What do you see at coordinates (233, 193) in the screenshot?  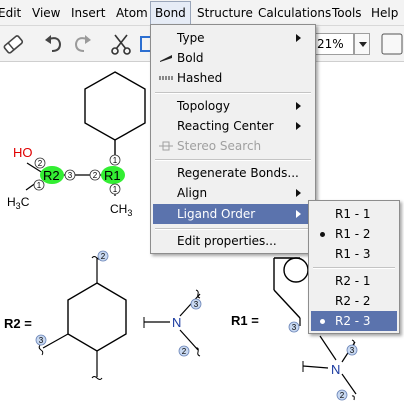 I see `menu-item-align: Align` at bounding box center [233, 193].